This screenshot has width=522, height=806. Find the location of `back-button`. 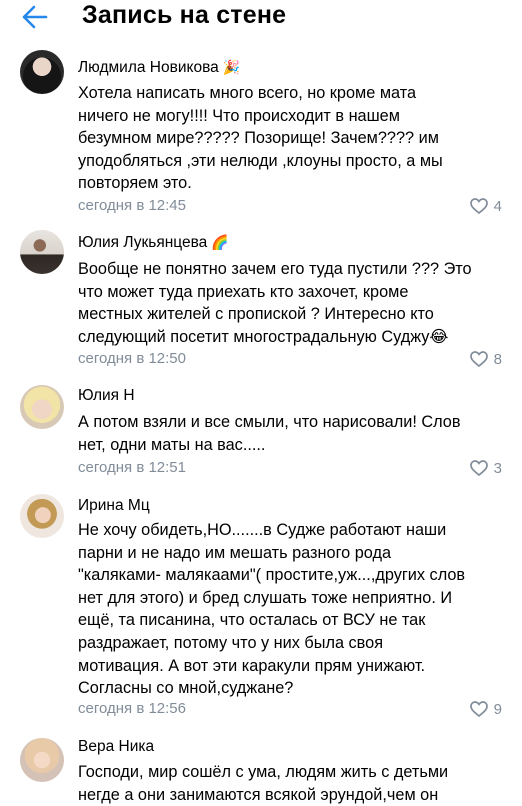

back-button is located at coordinates (35, 17).